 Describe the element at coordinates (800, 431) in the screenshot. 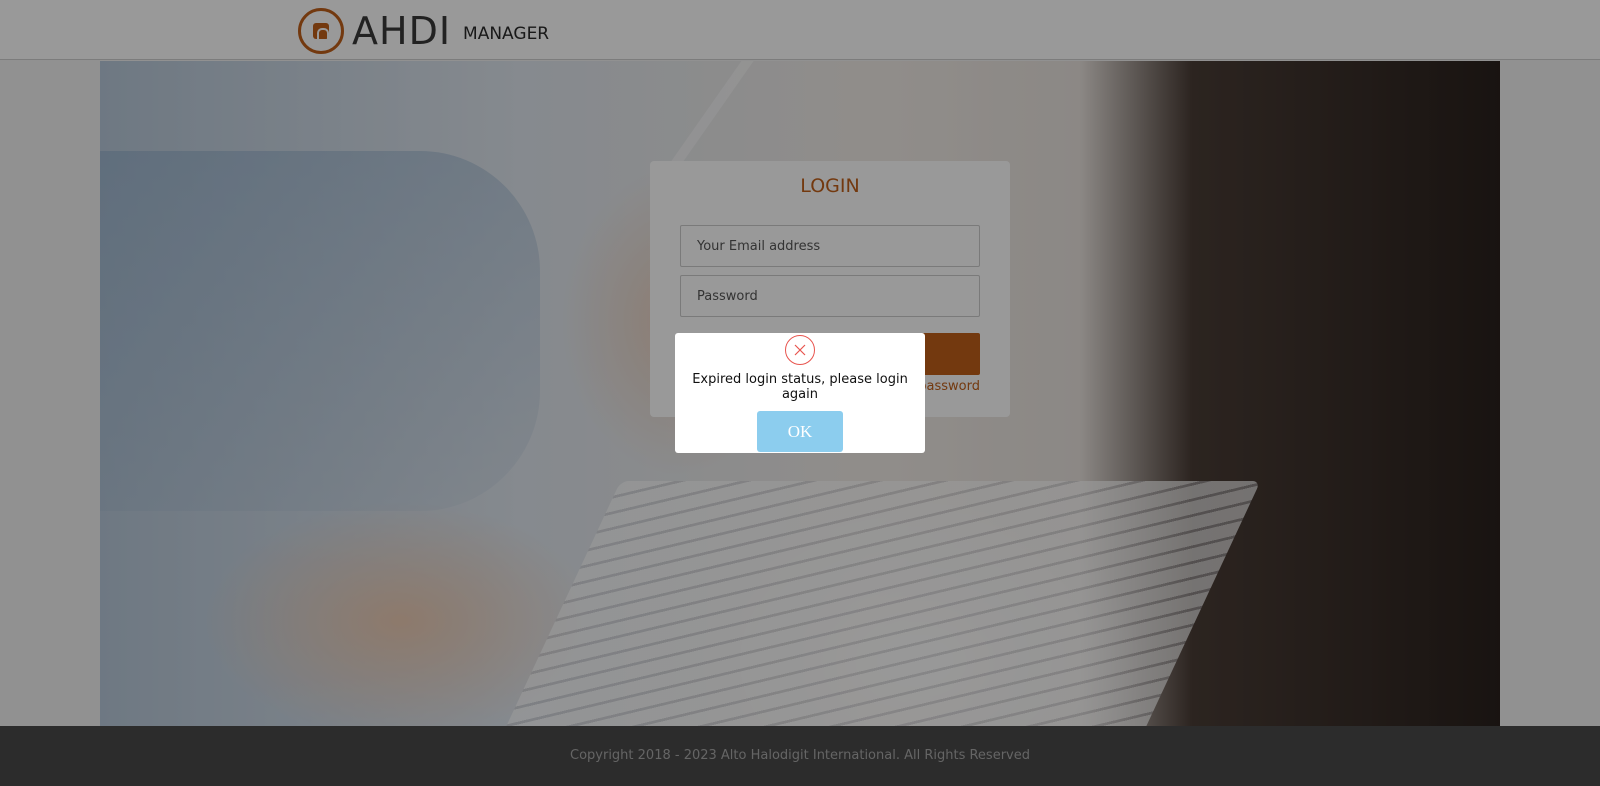

I see `ok-button: OK` at that location.